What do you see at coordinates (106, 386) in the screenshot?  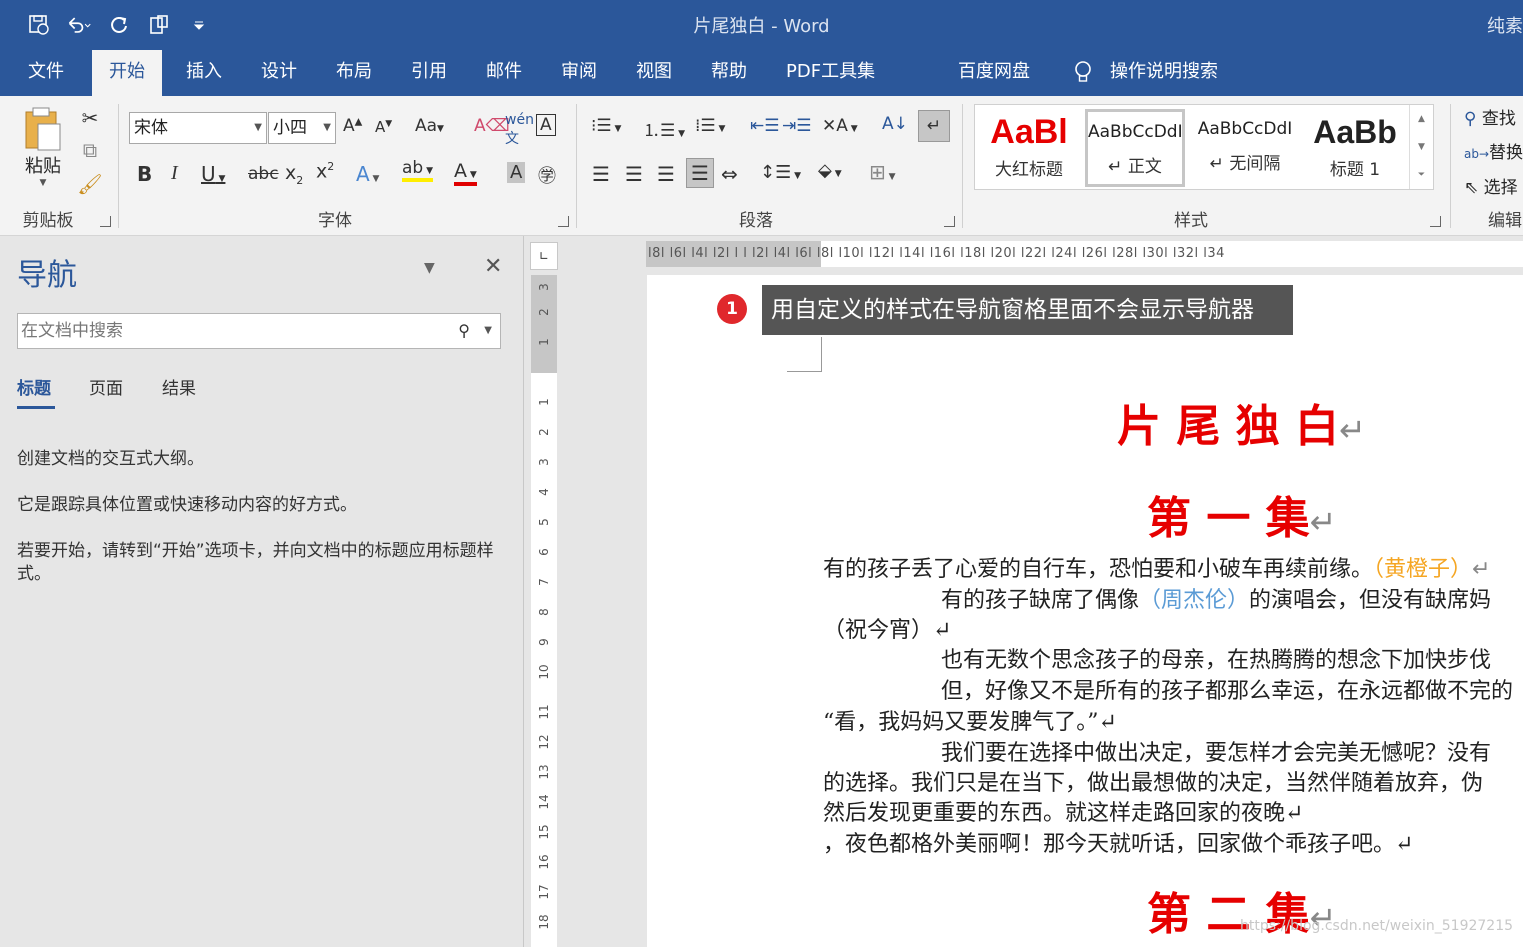 I see `nav-tab-pages: 页面` at bounding box center [106, 386].